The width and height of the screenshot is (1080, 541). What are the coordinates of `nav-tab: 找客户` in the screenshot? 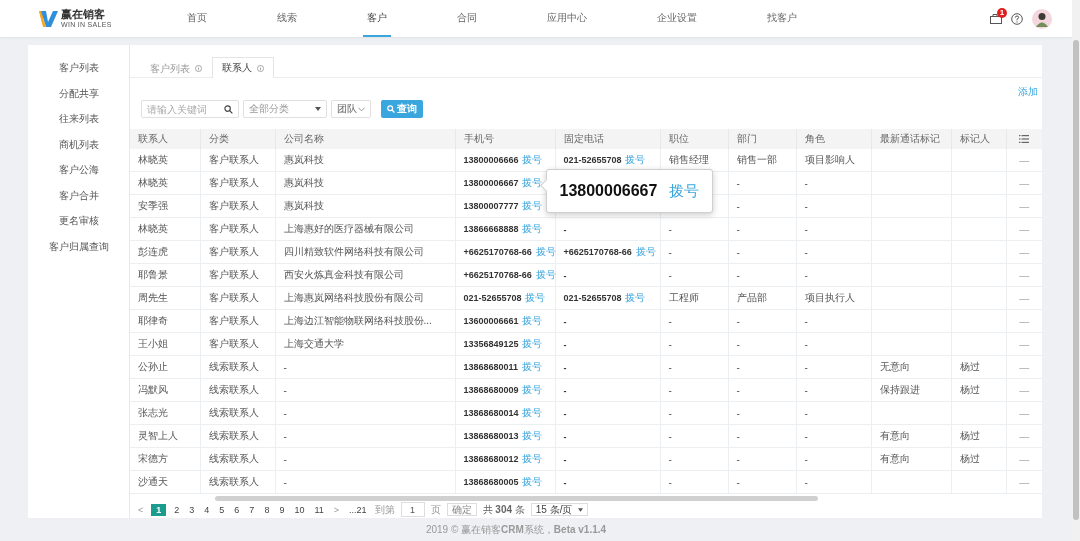 It's located at (782, 18).